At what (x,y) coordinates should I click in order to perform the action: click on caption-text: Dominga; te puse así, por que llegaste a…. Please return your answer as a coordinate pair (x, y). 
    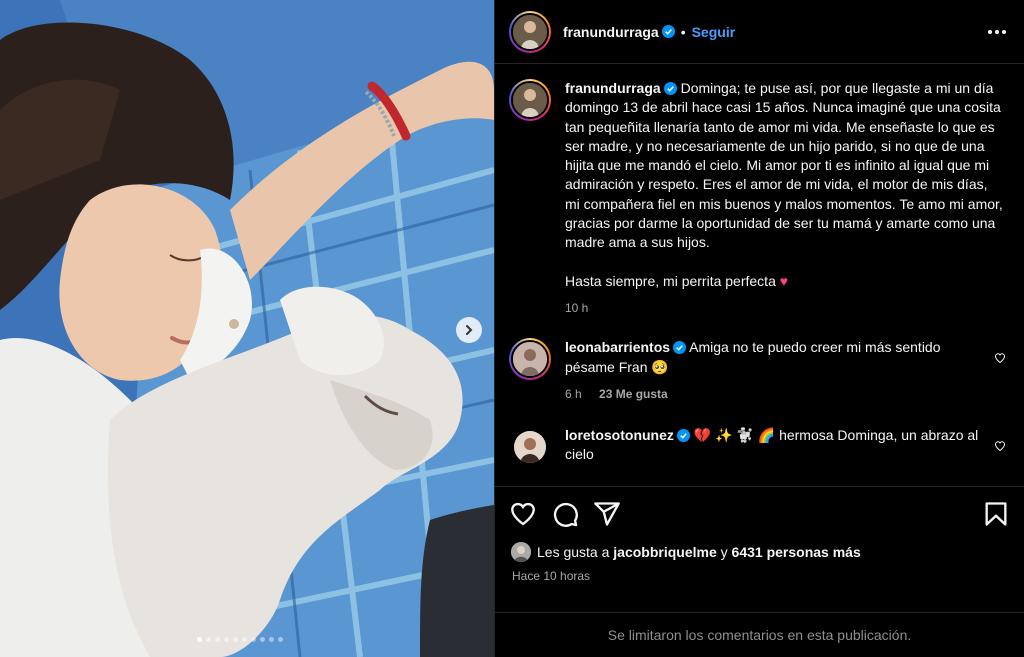
    Looking at the image, I should click on (784, 165).